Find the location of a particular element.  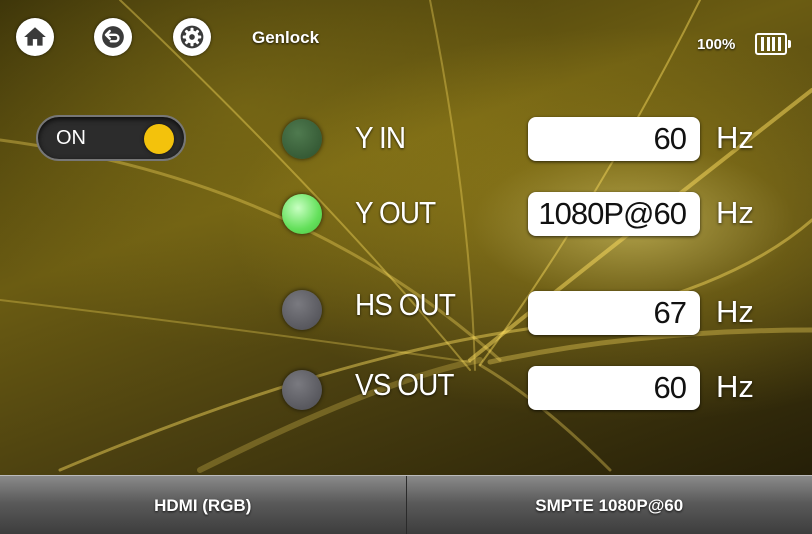

y-in-indicator is located at coordinates (302, 139).